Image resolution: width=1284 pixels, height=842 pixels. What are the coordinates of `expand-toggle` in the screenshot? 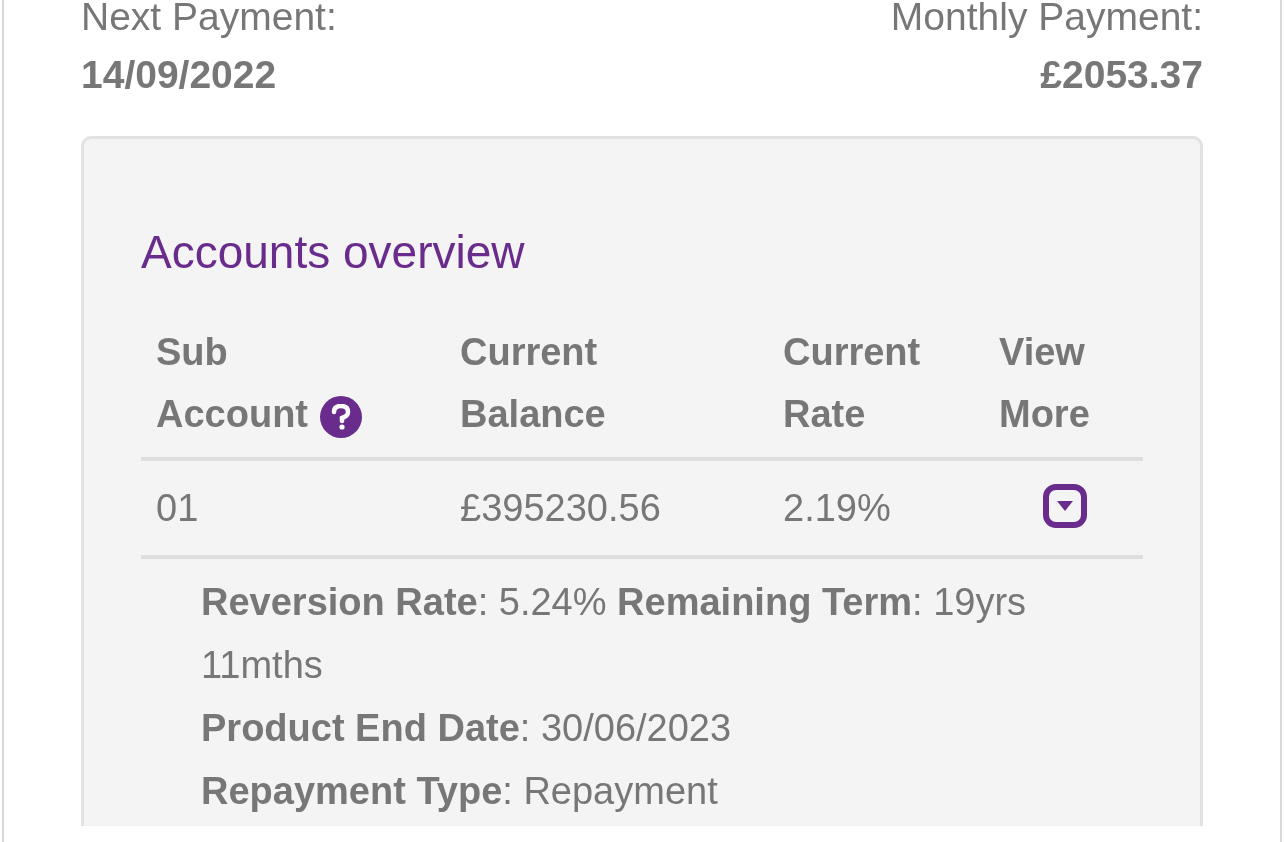 It's located at (1065, 506).